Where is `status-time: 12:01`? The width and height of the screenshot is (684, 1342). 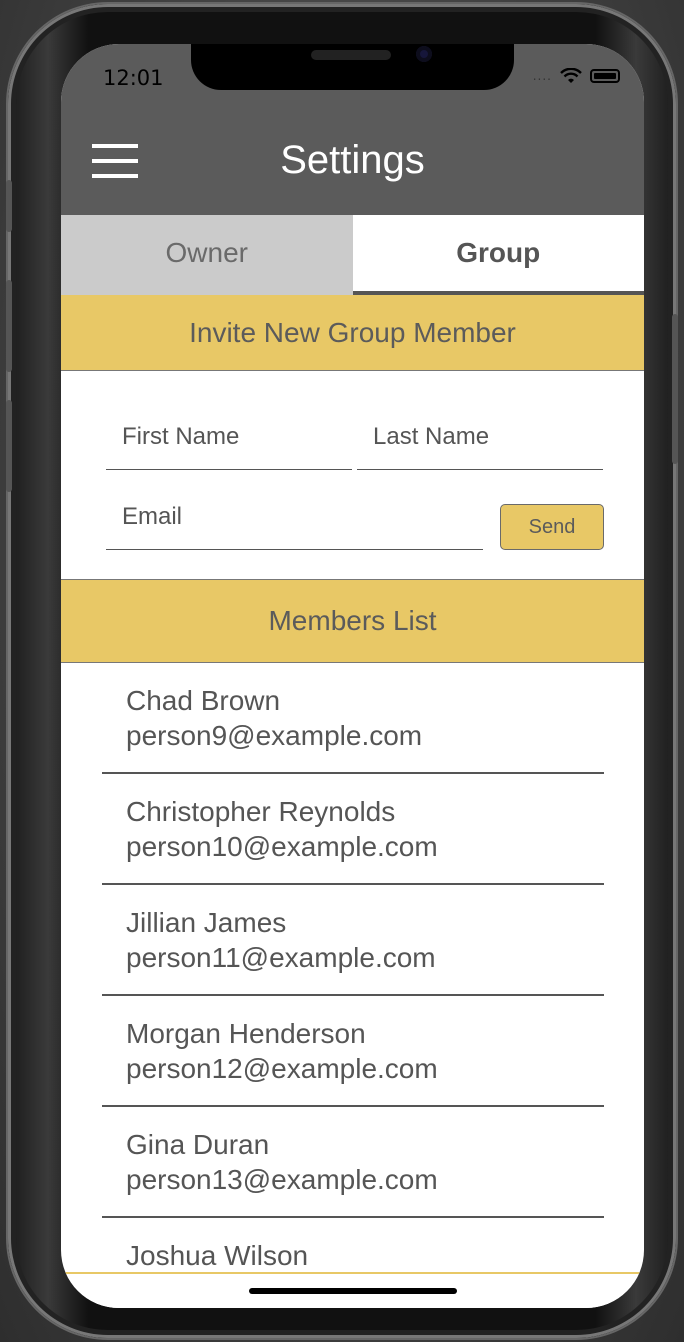
status-time: 12:01 is located at coordinates (133, 78).